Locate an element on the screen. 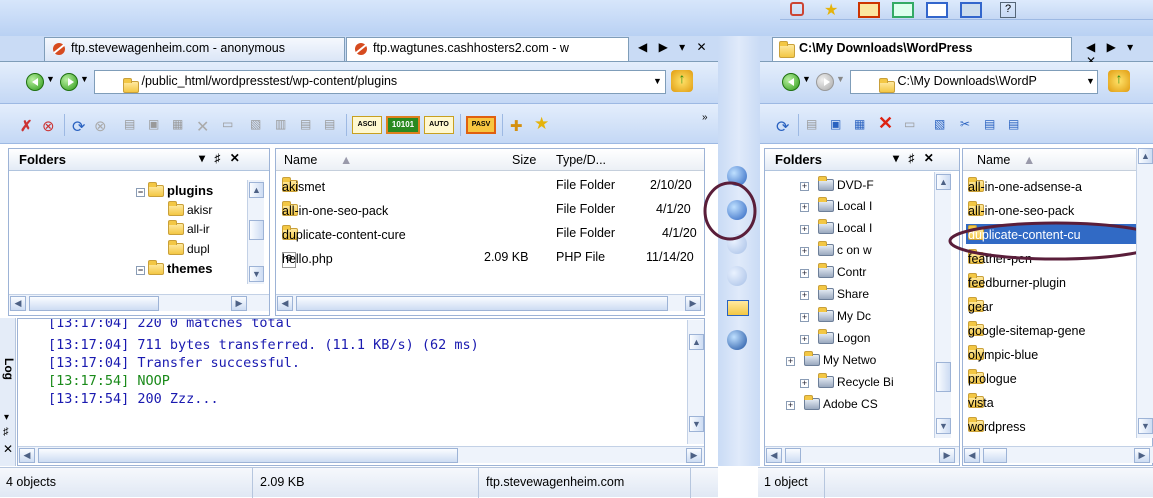 This screenshot has height=498, width=1153. binary-mode-button: 10101 is located at coordinates (403, 125).